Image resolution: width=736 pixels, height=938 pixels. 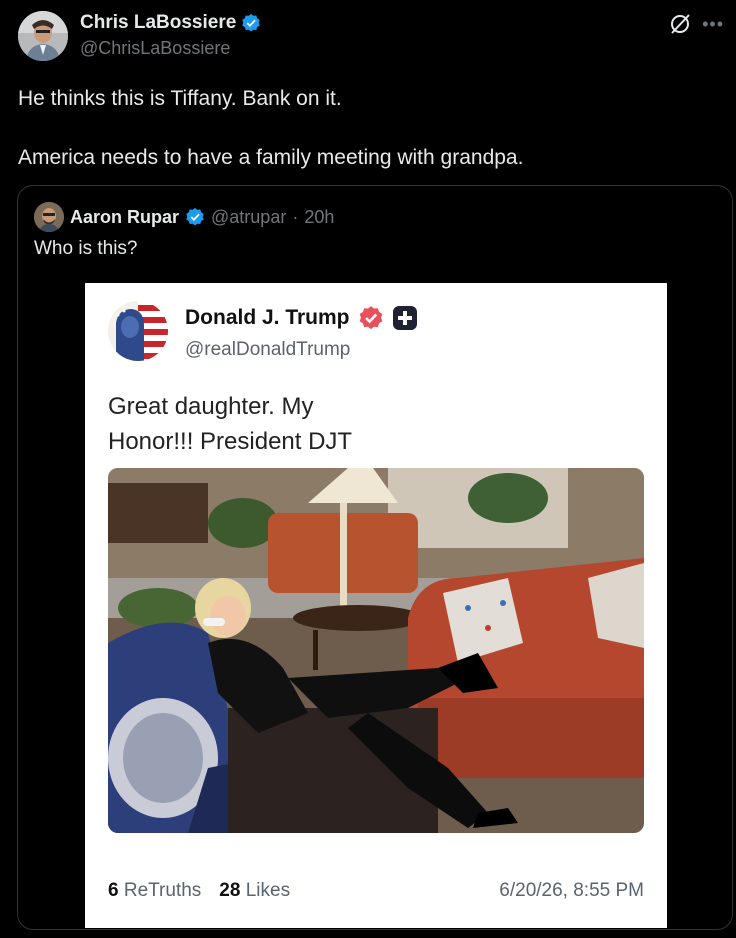 What do you see at coordinates (86, 248) in the screenshot?
I see `quoted-text: Who is this?` at bounding box center [86, 248].